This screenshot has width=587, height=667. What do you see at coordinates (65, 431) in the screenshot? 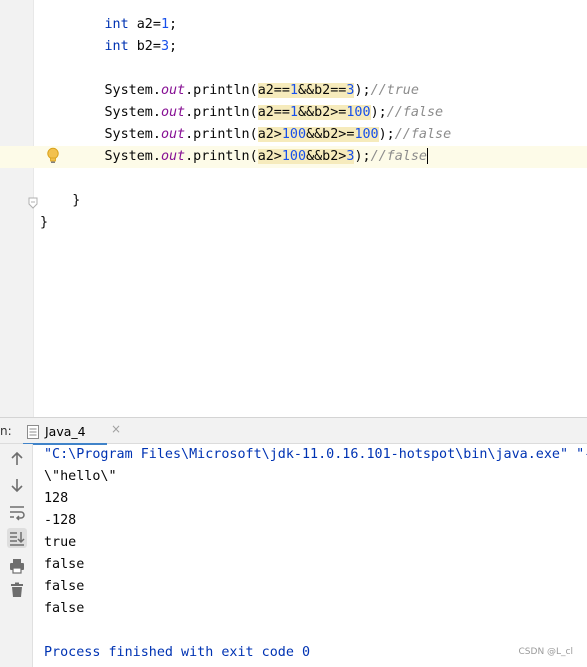
I see `tab-title: Java_4` at bounding box center [65, 431].